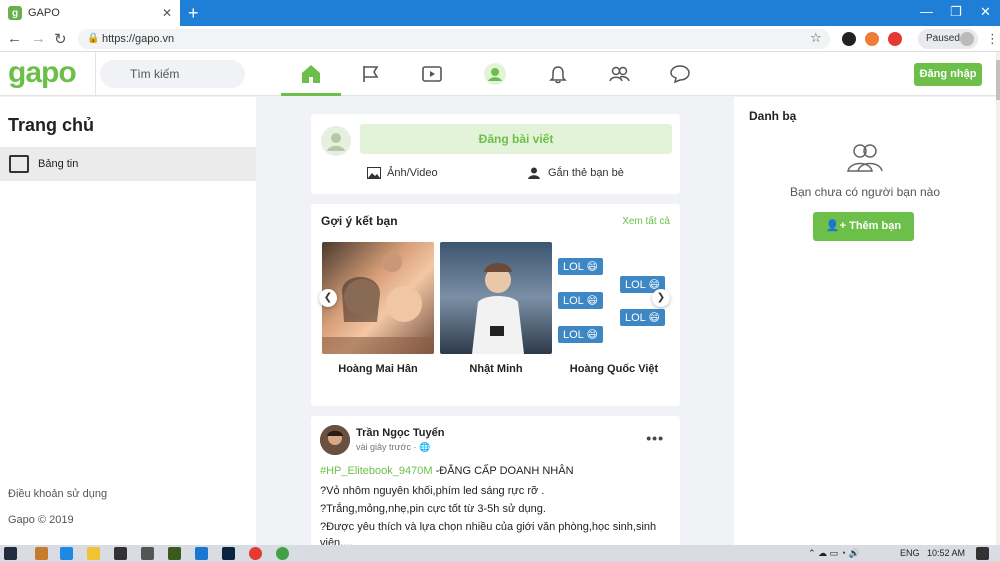 The width and height of the screenshot is (1000, 562). What do you see at coordinates (51, 125) in the screenshot?
I see `page-title: Trang chủ` at bounding box center [51, 125].